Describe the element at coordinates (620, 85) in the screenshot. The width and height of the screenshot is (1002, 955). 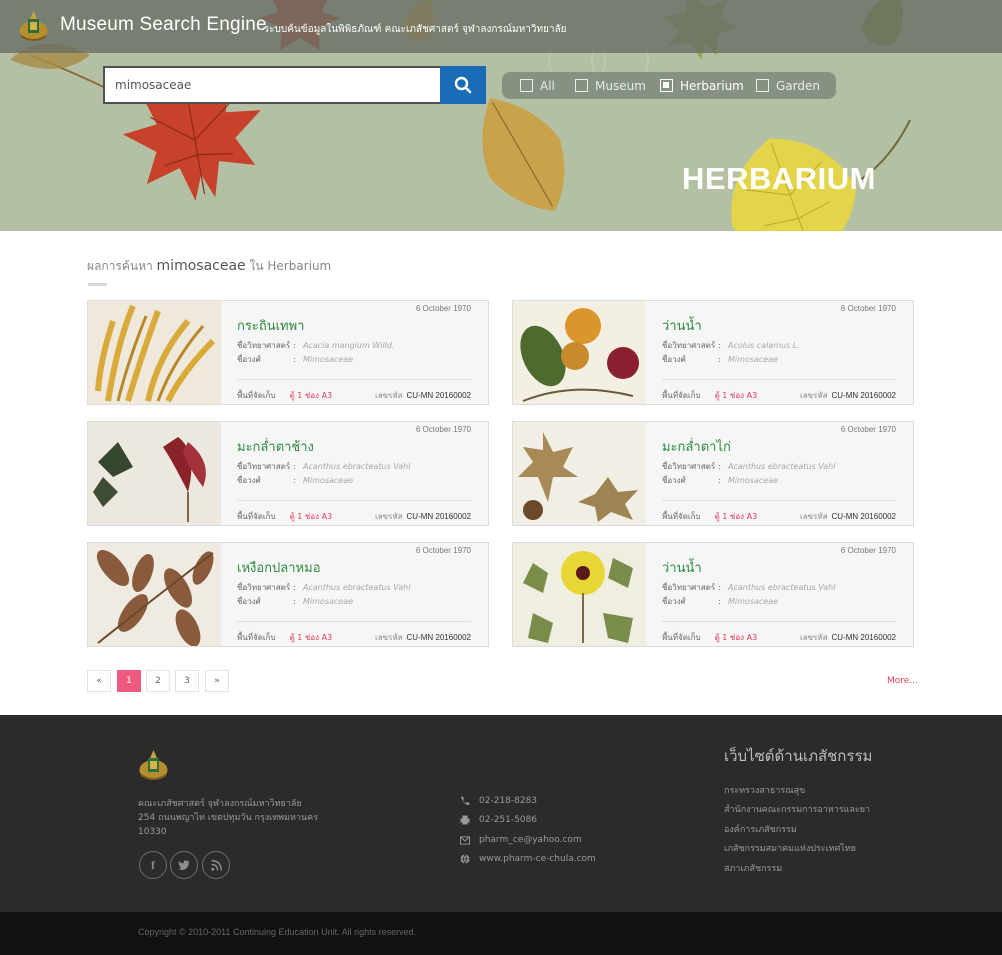
I see `filter-museum-label: Museum` at that location.